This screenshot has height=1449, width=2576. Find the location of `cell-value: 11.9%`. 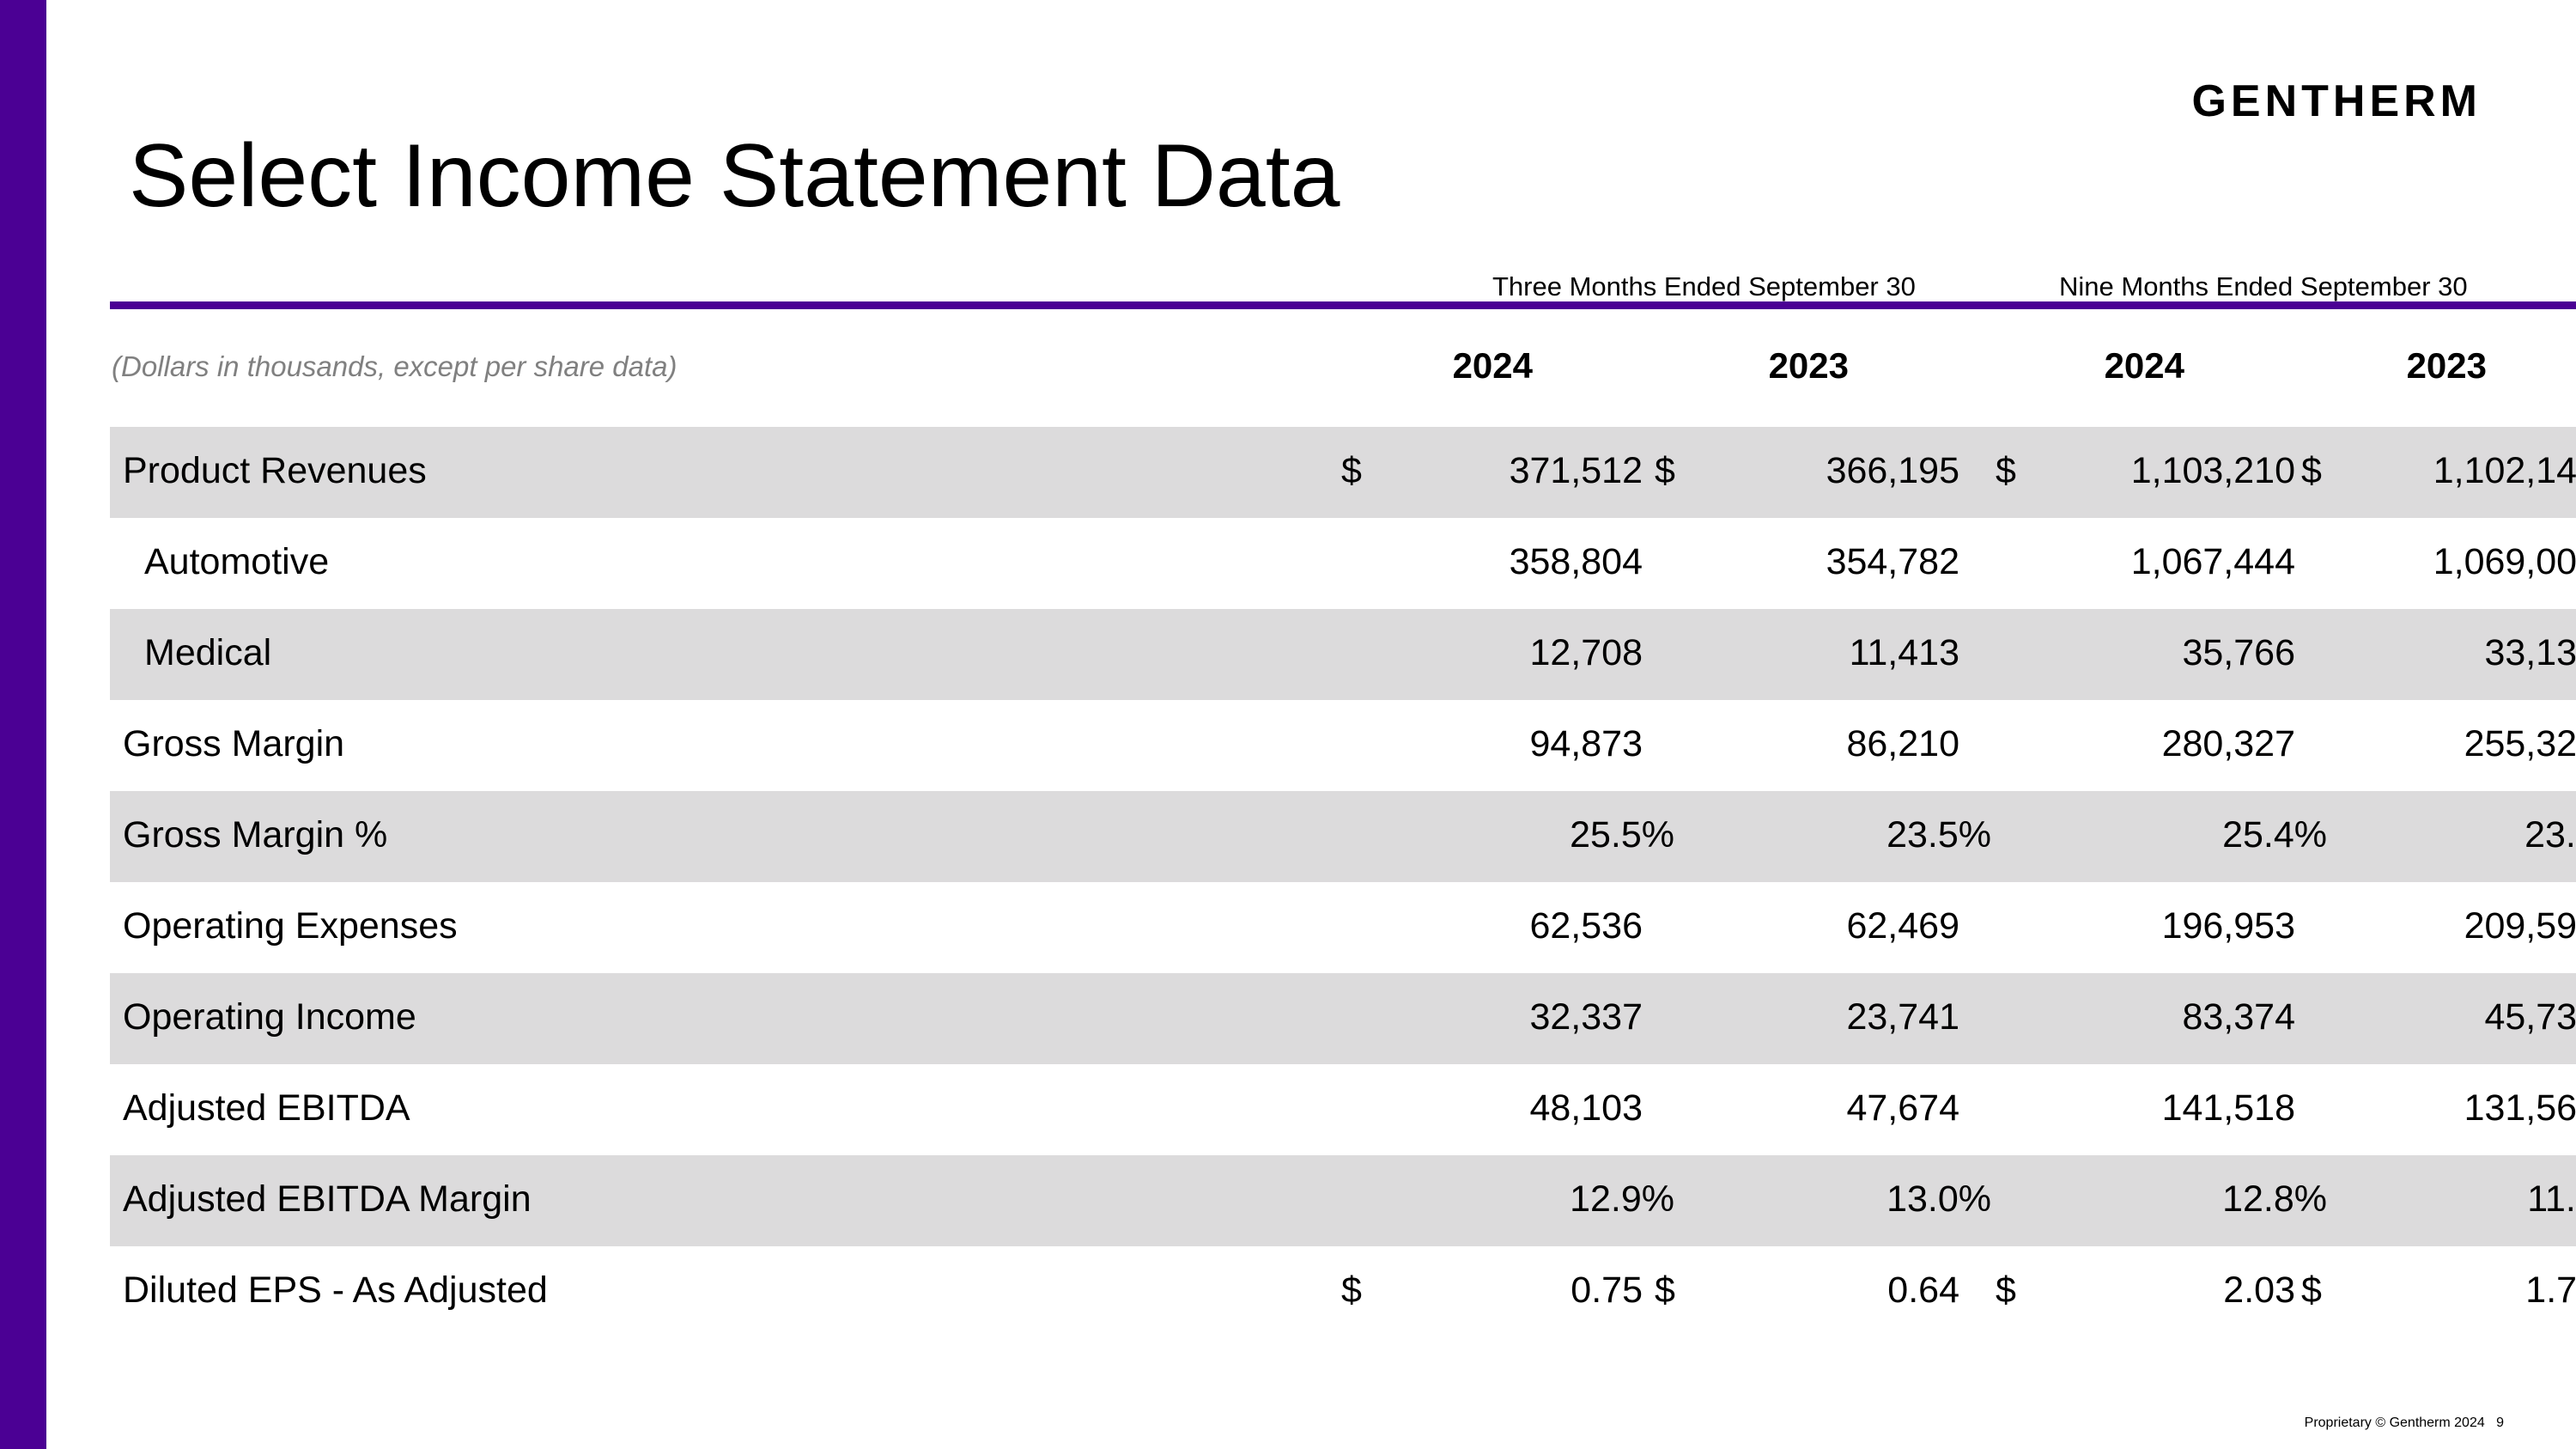

cell-value: 11.9% is located at coordinates (2551, 1199).